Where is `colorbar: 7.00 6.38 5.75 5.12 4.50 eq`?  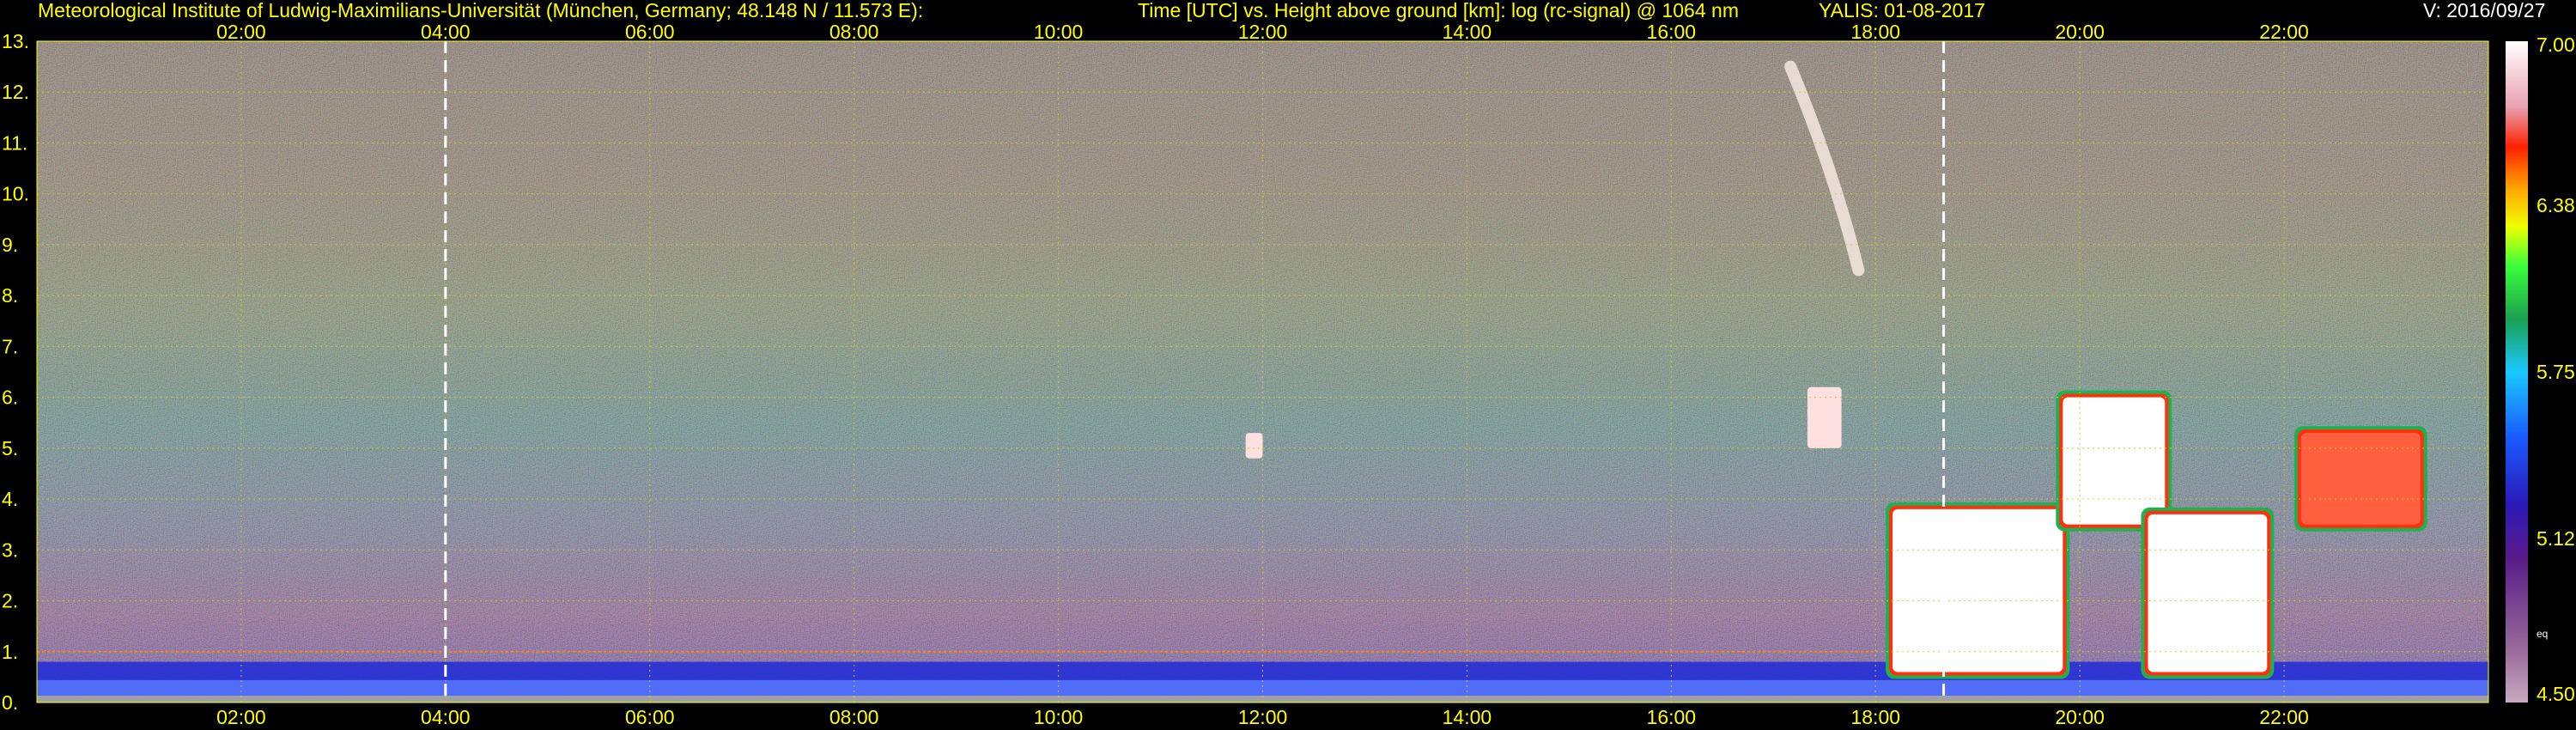 colorbar: 7.00 6.38 5.75 5.12 4.50 eq is located at coordinates (2540, 369).